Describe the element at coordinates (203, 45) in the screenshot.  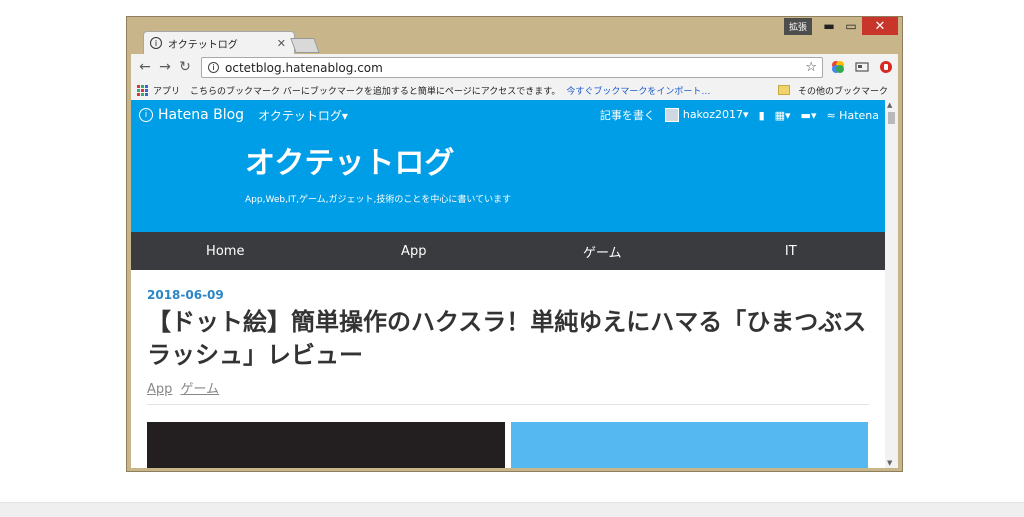
I see `tab-title: オクテットログ` at that location.